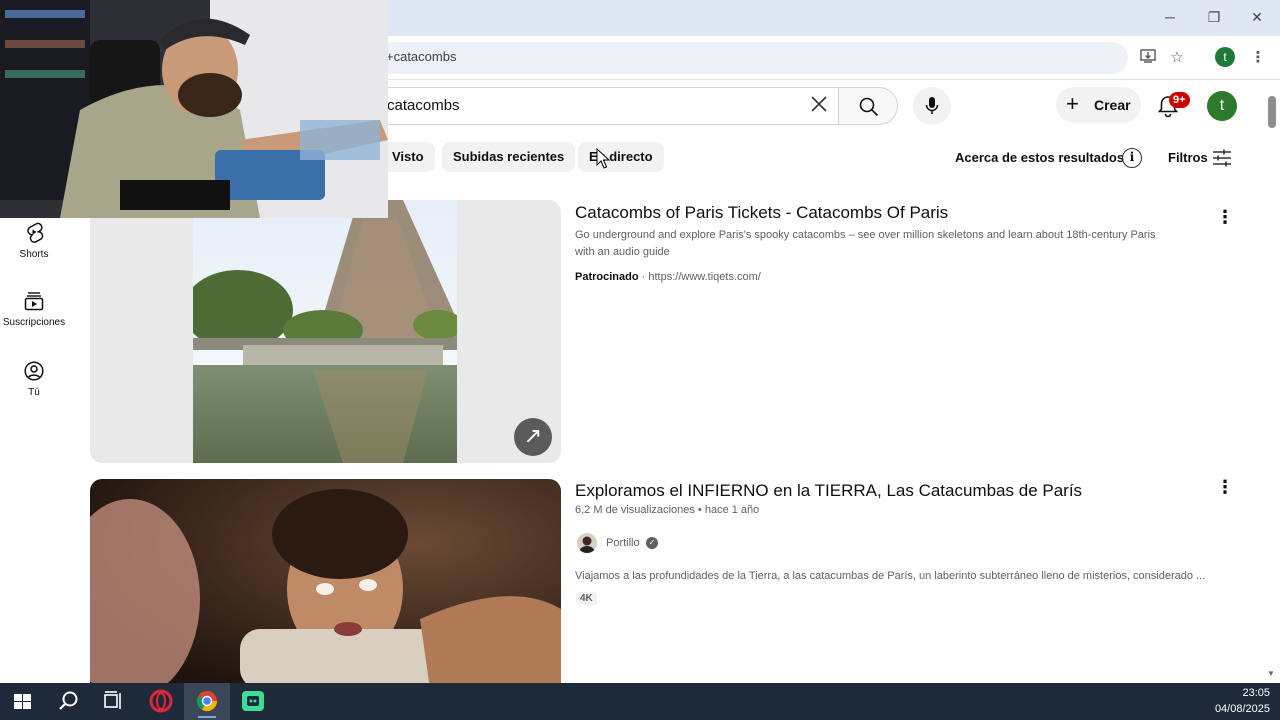  Describe the element at coordinates (1225, 217) in the screenshot. I see `ad-more-options-icon: ⋮` at that location.